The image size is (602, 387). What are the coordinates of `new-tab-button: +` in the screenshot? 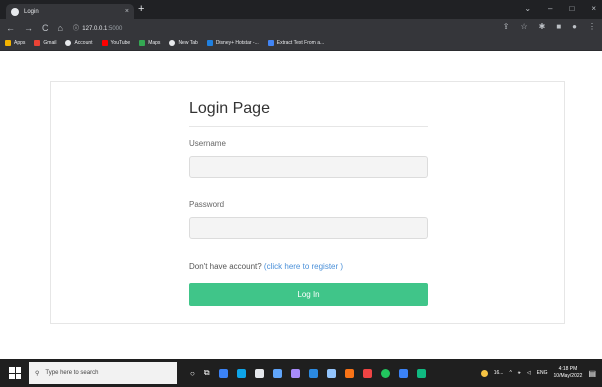 It's located at (141, 9).